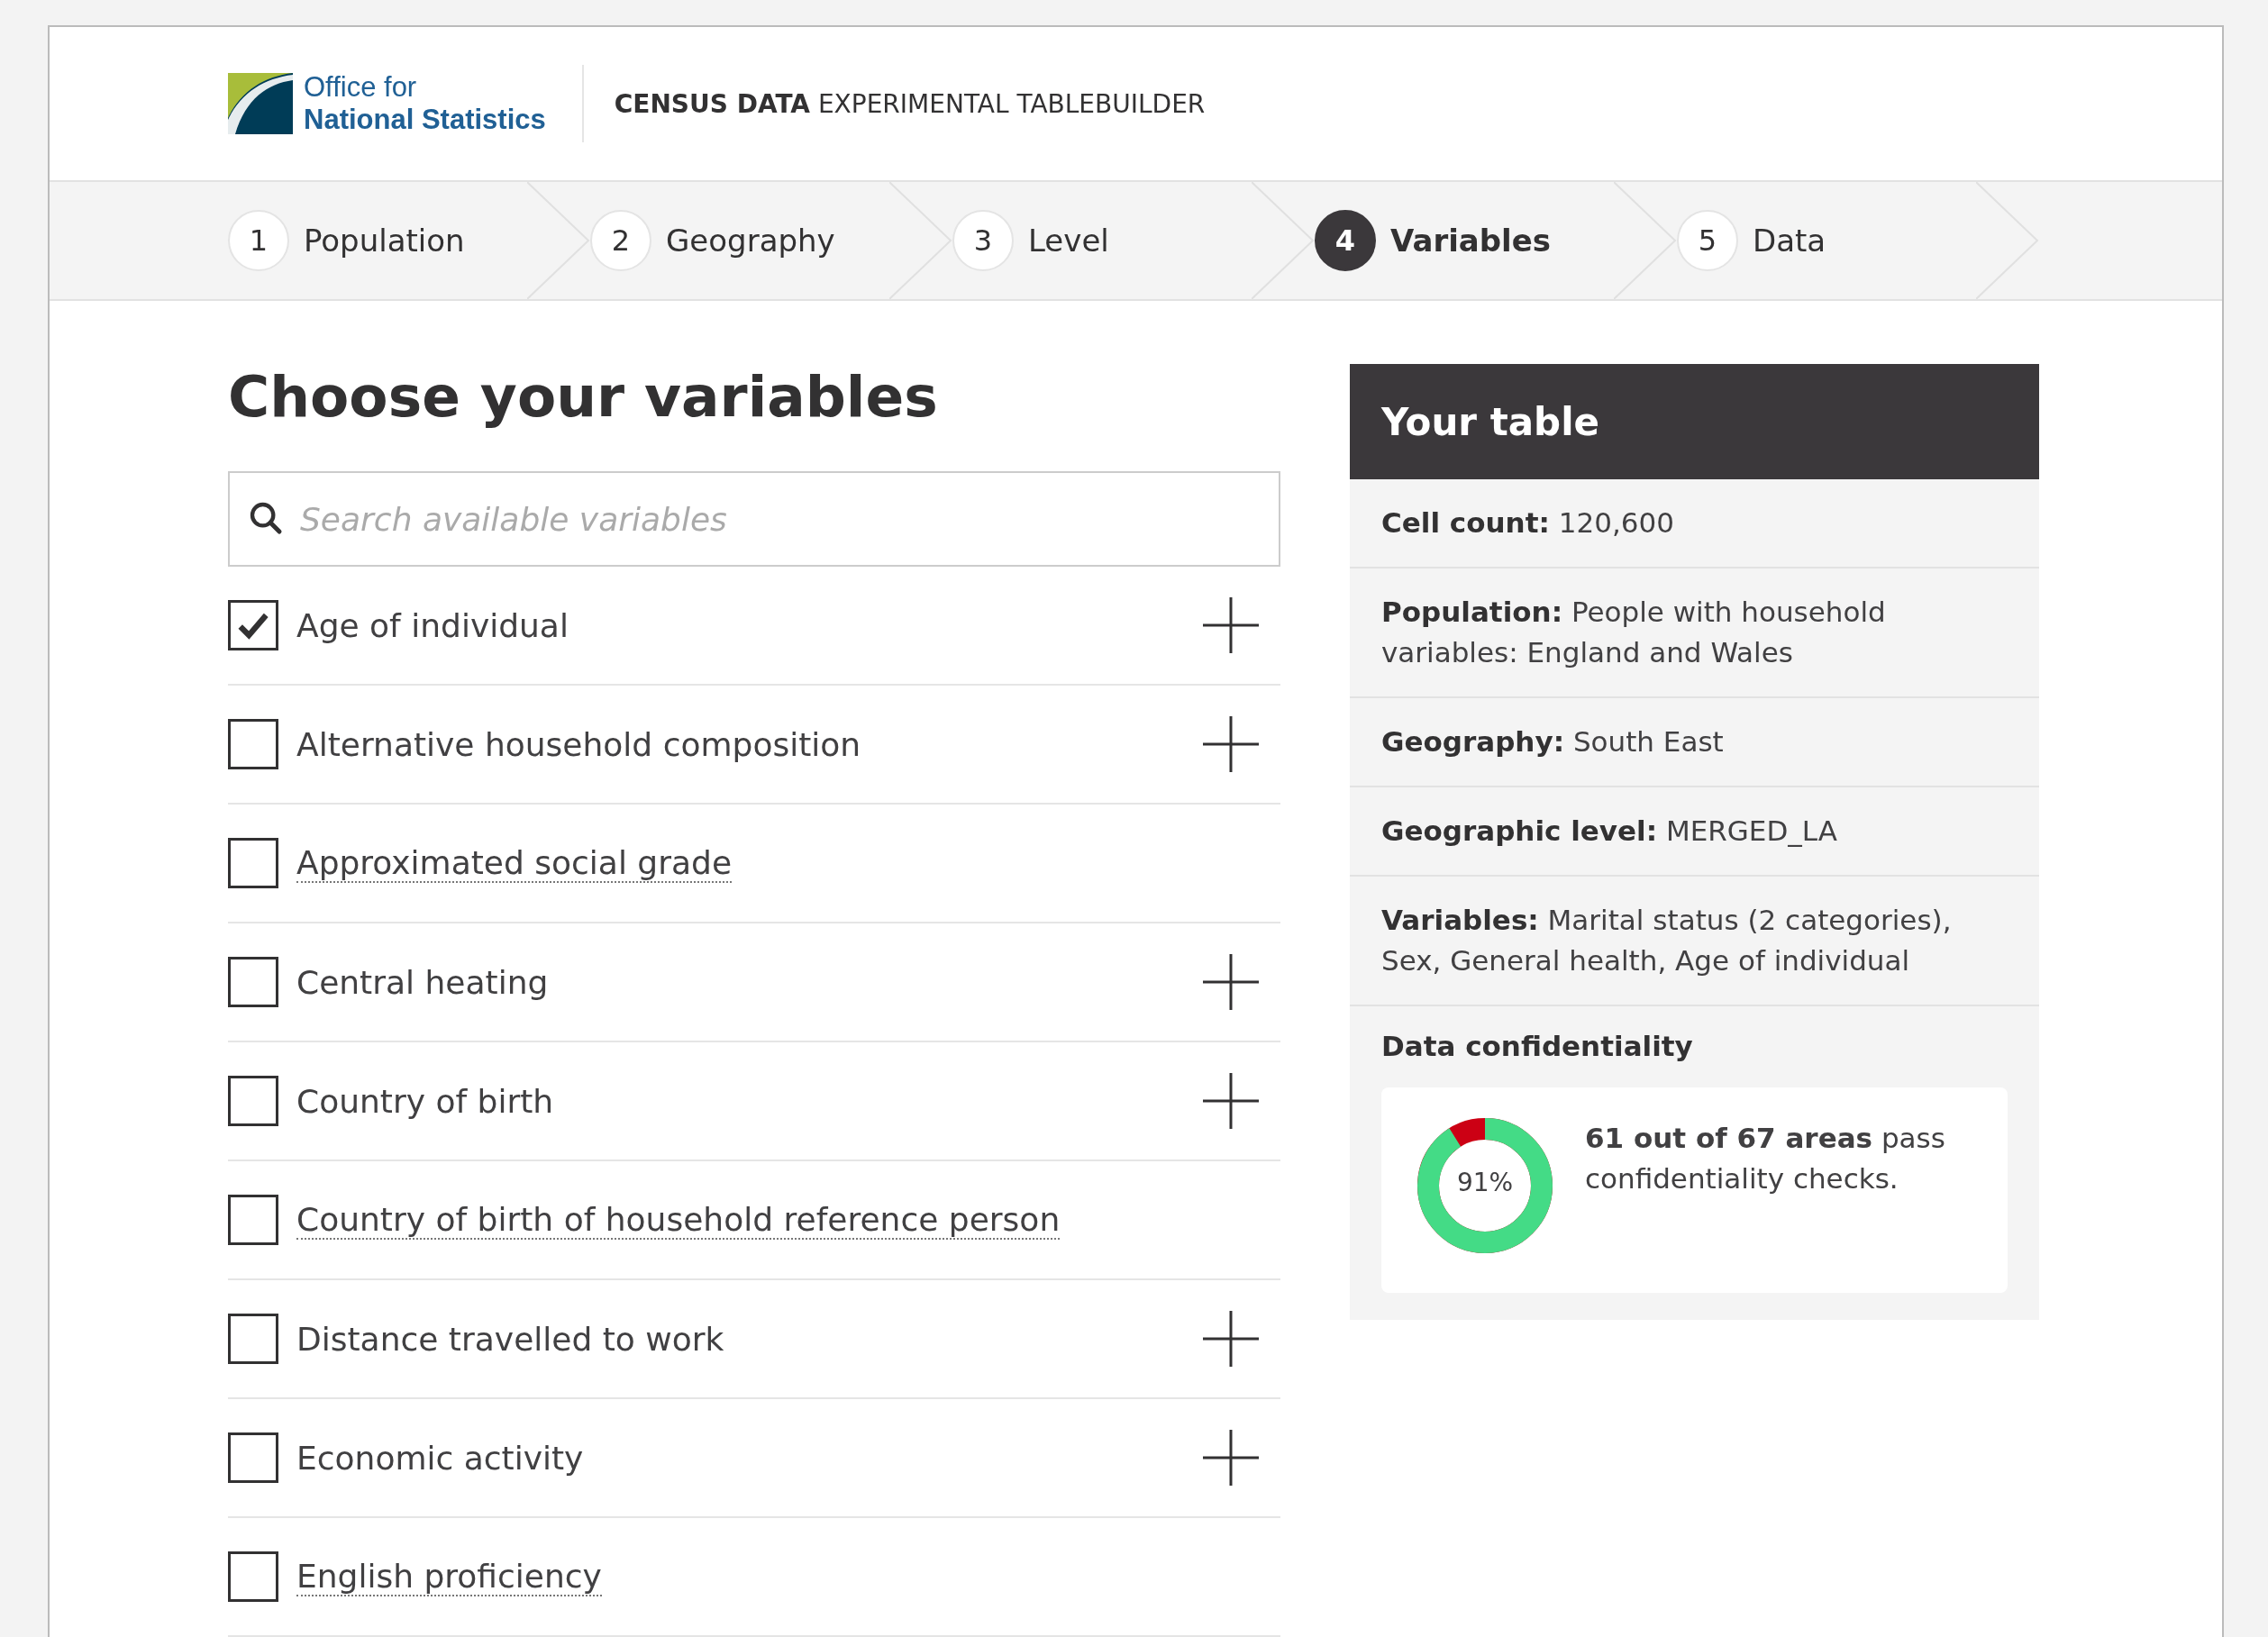 The image size is (2268, 1637). Describe the element at coordinates (1765, 1158) in the screenshot. I see `confidentiality-message: 61 out of 67 areas pass confidentiality checks.` at that location.